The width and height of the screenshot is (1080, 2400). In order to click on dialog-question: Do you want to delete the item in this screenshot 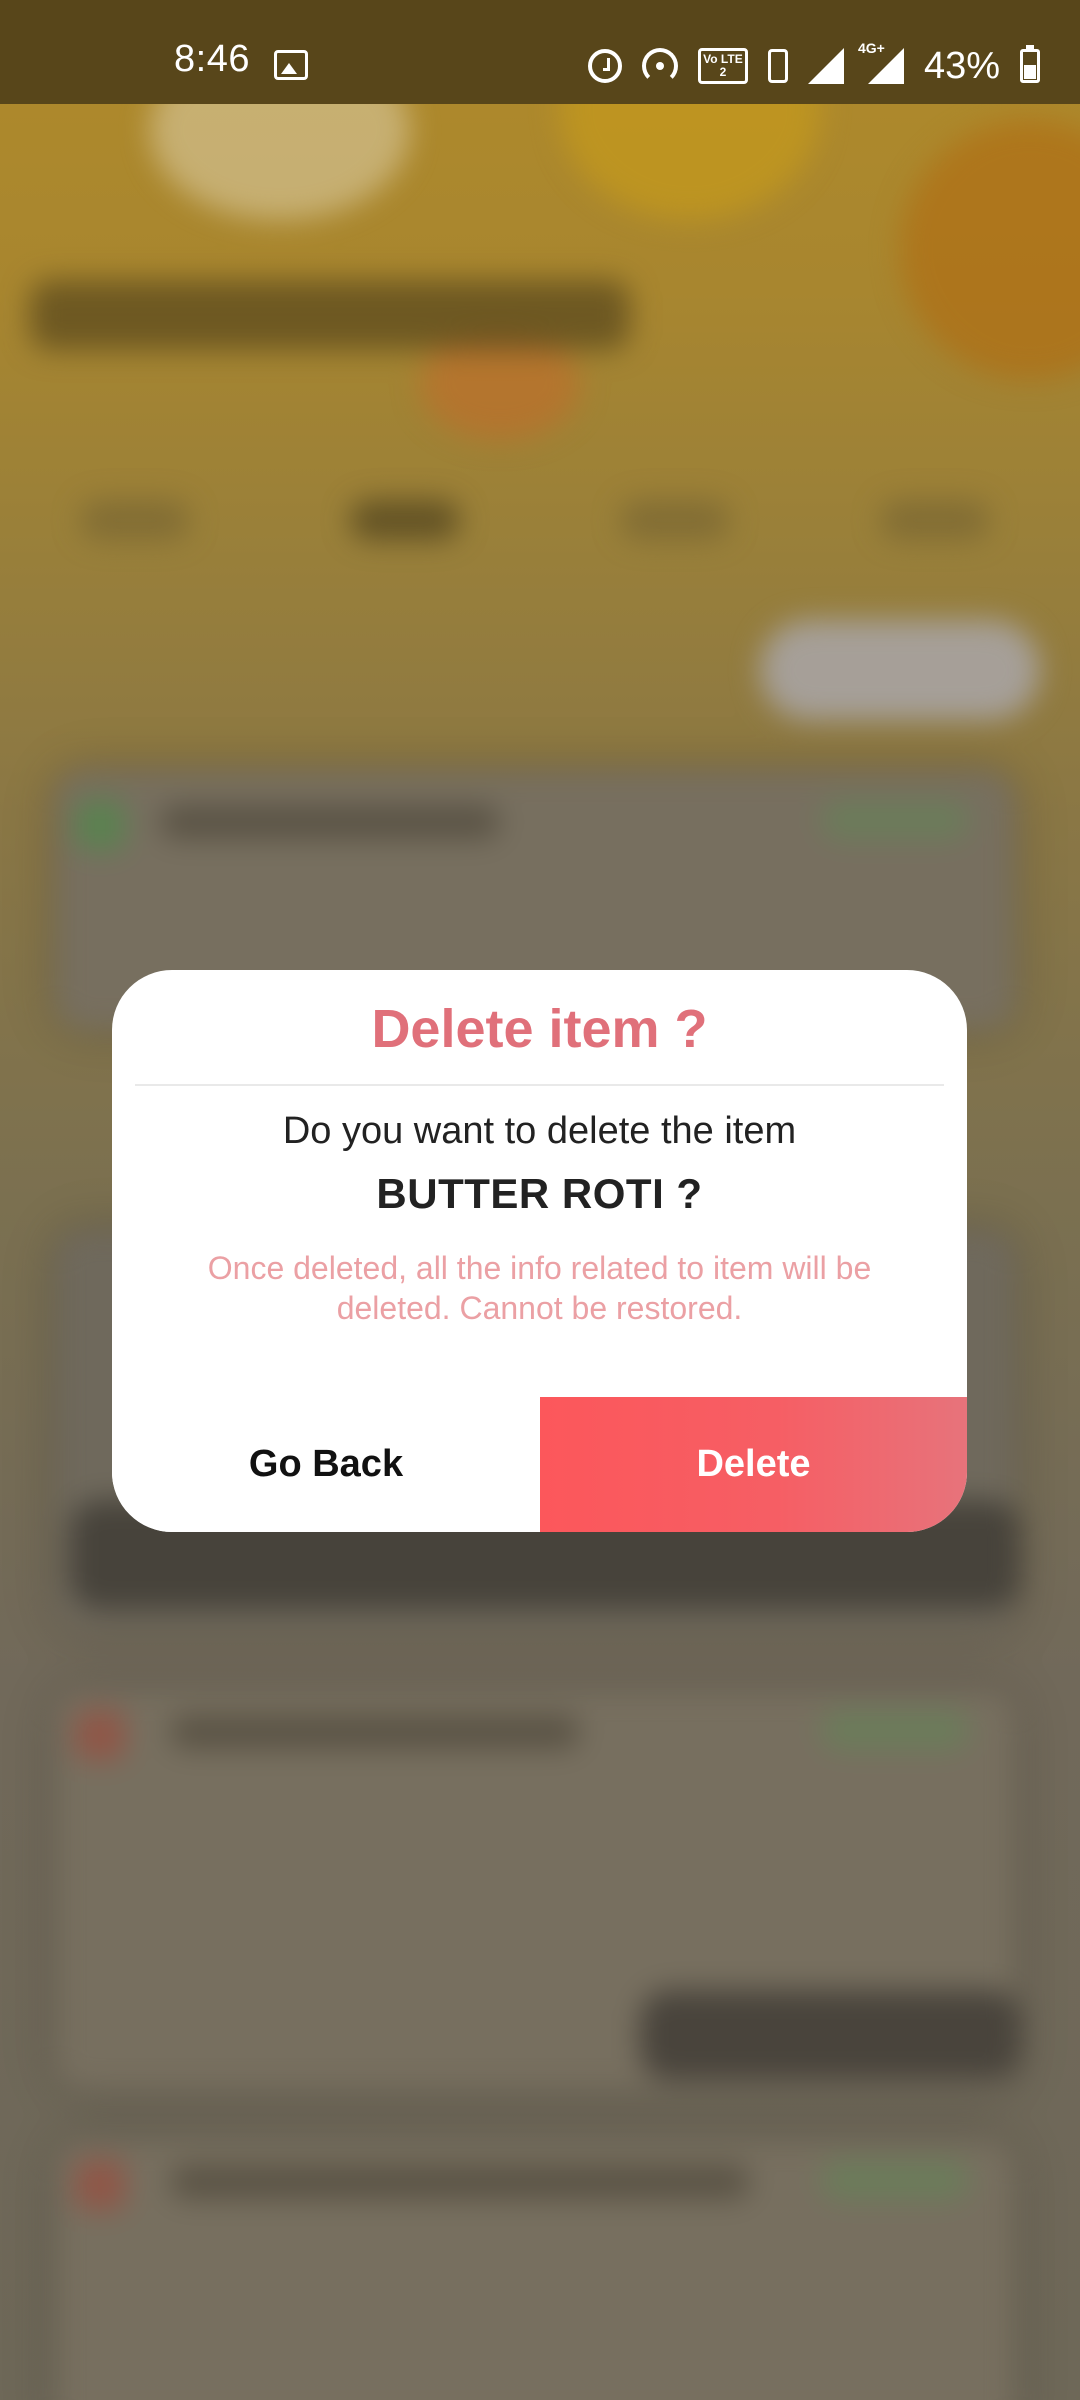, I will do `click(539, 1131)`.